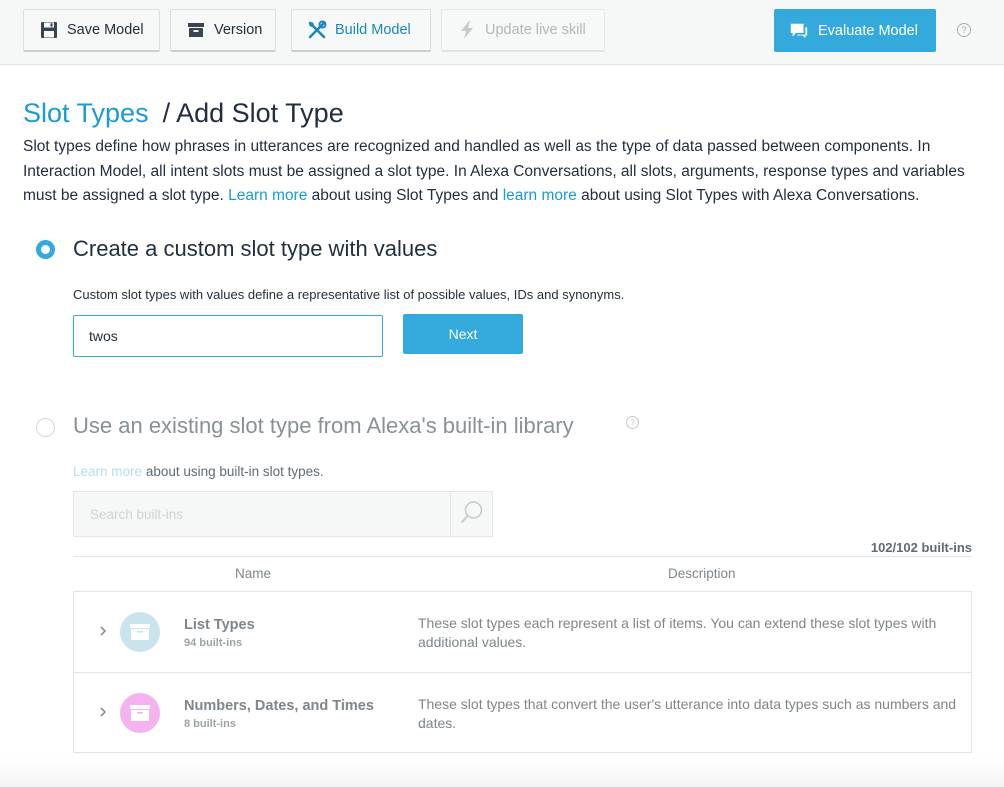  What do you see at coordinates (522, 556) in the screenshot?
I see `divider` at bounding box center [522, 556].